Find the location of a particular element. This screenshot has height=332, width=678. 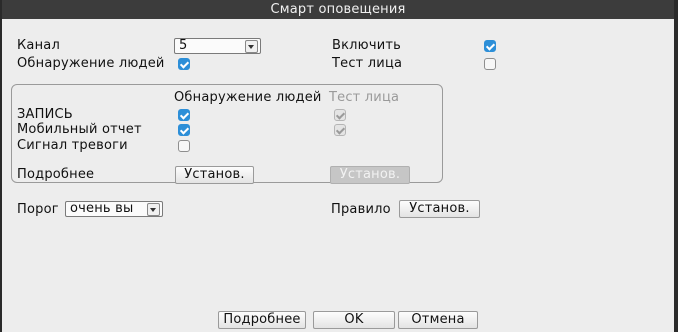

rule-setup-button: Установ. is located at coordinates (439, 209).